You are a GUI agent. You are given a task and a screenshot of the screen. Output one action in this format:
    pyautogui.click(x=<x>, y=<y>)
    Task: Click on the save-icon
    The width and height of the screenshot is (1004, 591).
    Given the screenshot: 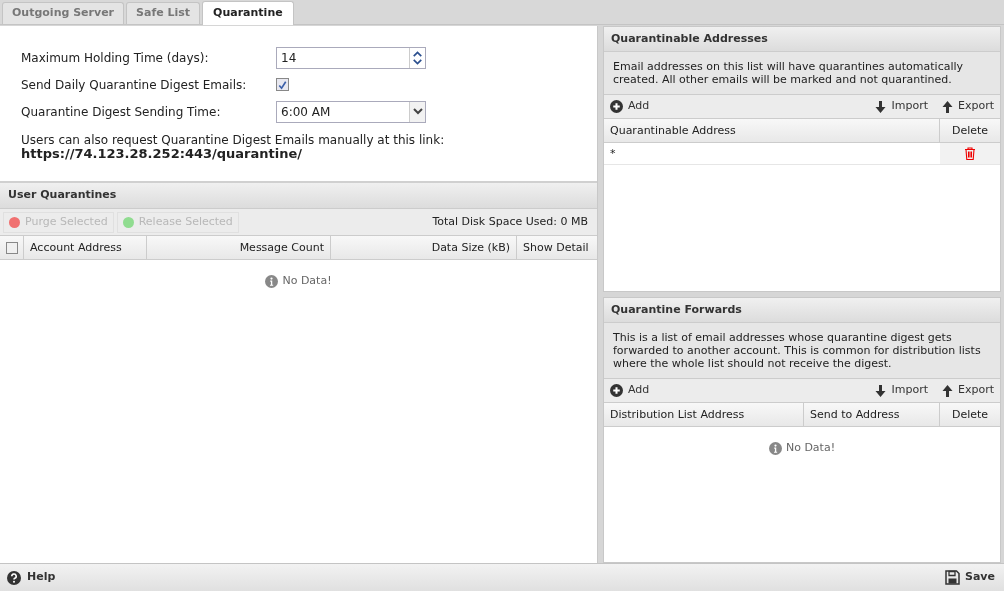 What is the action you would take?
    pyautogui.click(x=952, y=577)
    